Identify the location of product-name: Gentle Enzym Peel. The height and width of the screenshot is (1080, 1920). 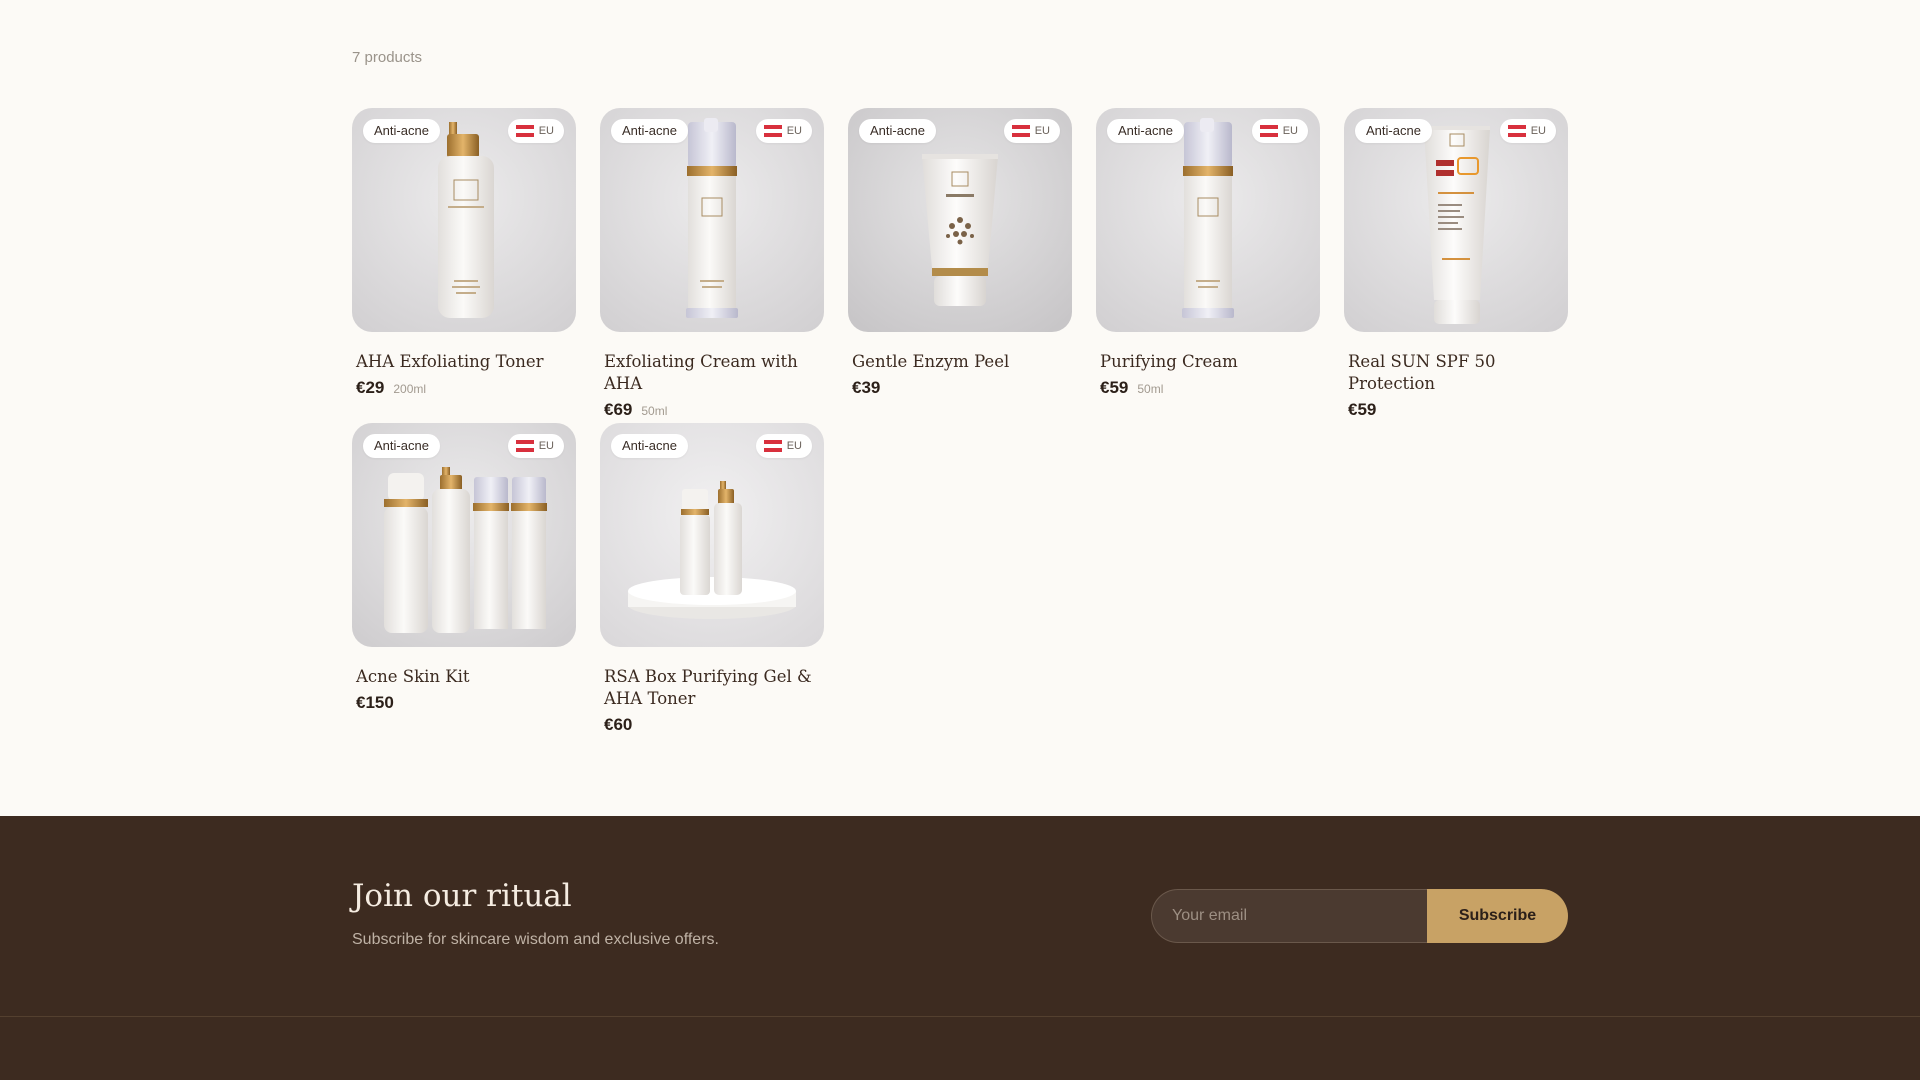
(960, 362).